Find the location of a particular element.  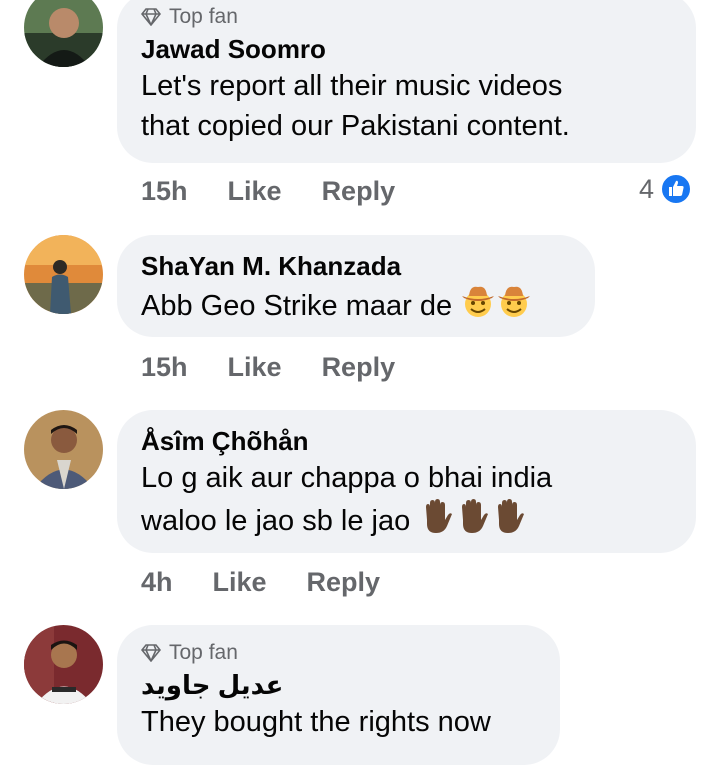

comment-text-line: Abb Geo Strike maar de is located at coordinates (297, 306).